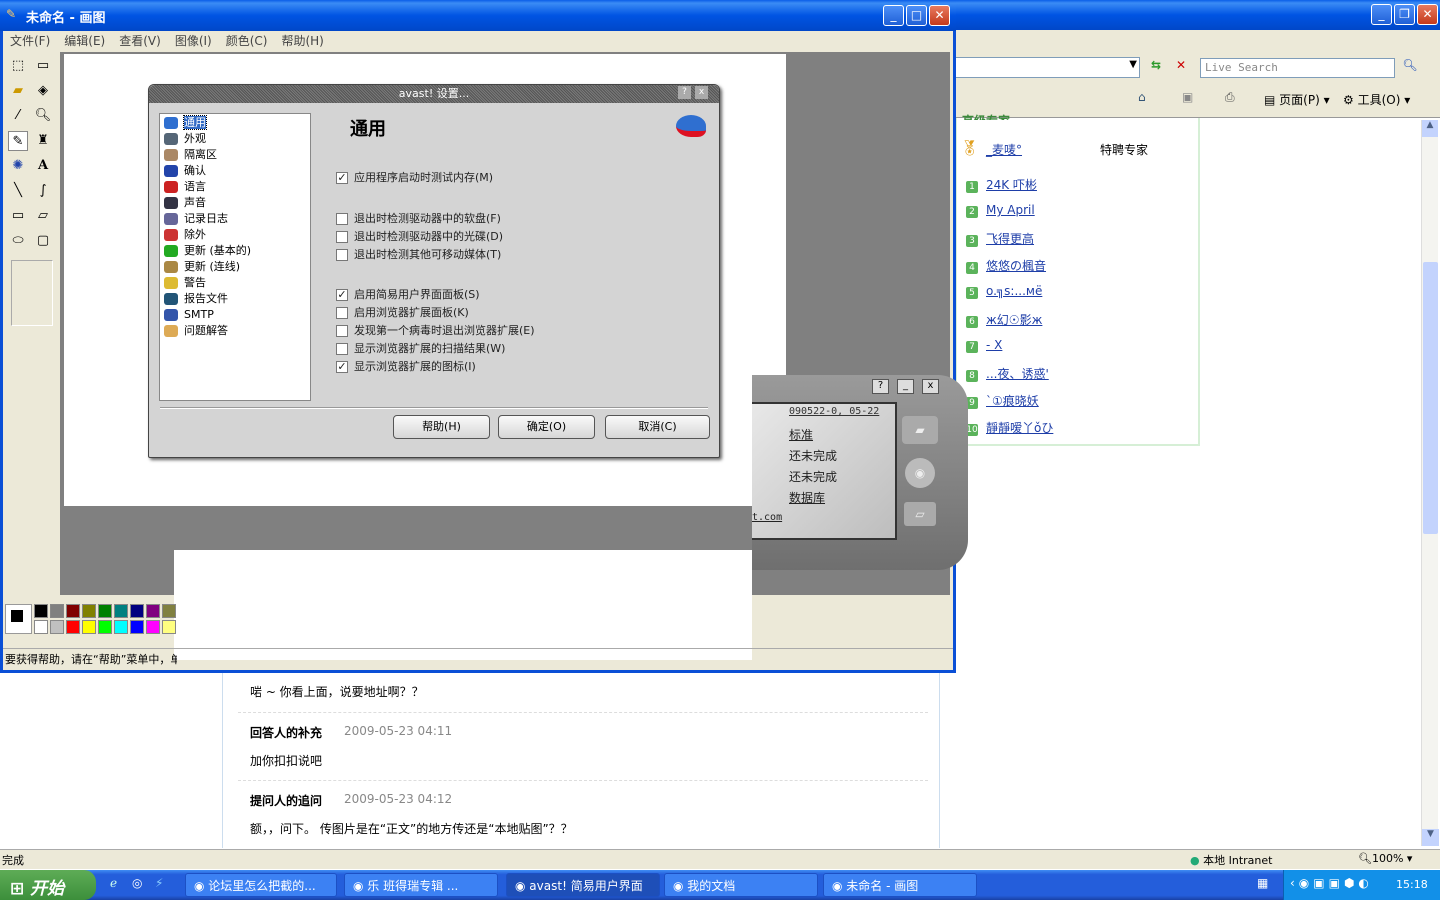 This screenshot has width=1440, height=900. I want to click on feeds-icon: ▣, so click(1187, 97).